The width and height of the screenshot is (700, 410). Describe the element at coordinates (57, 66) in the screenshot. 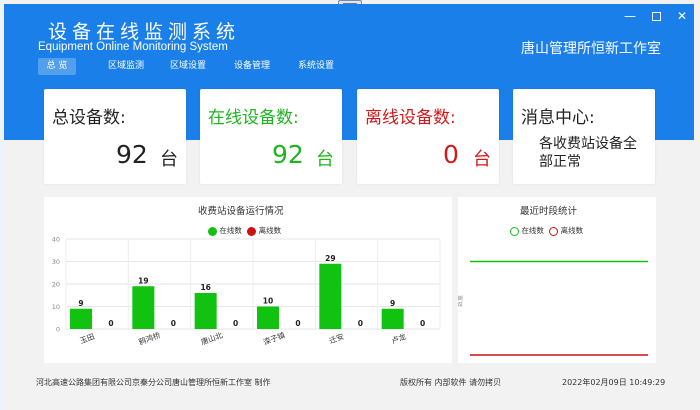

I see `tab-overview: 总 览` at that location.